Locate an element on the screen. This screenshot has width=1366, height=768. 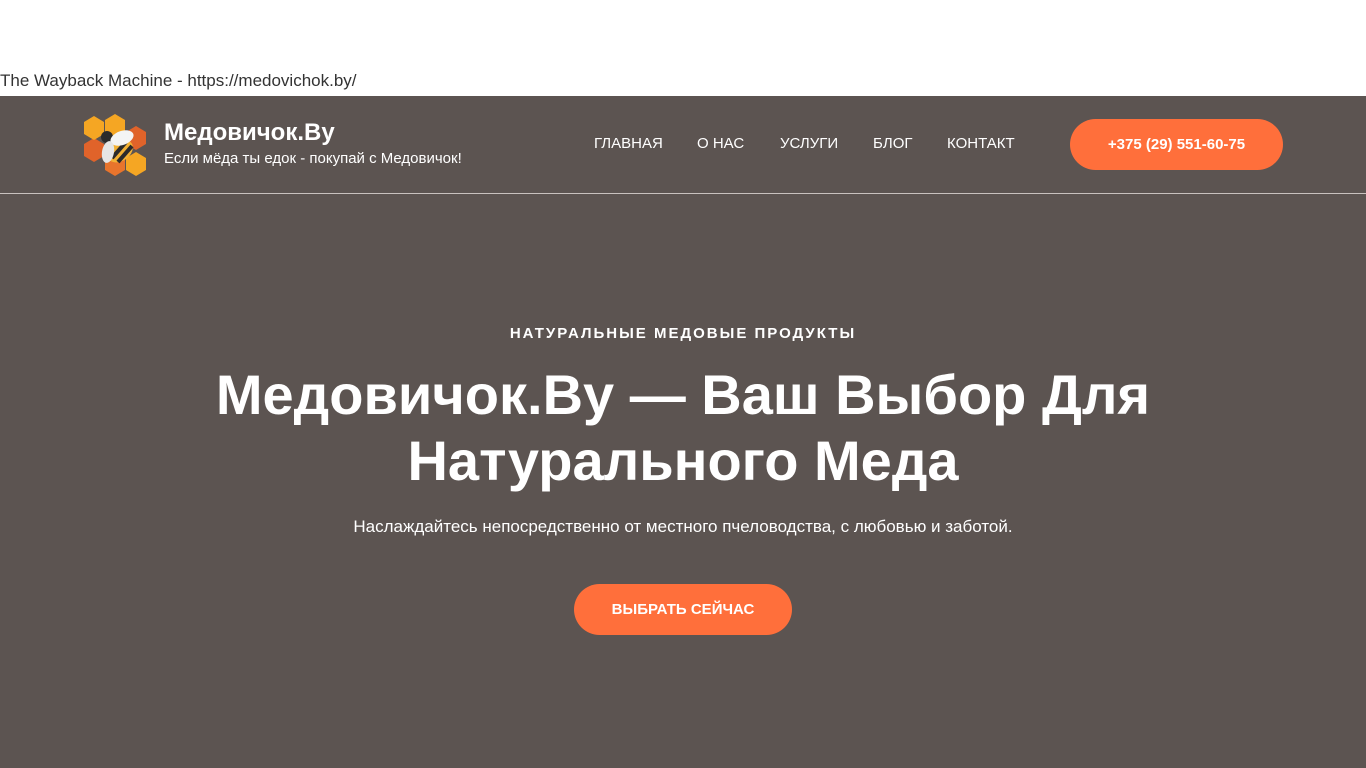
brand-title: Медовичок.Ву is located at coordinates (249, 133).